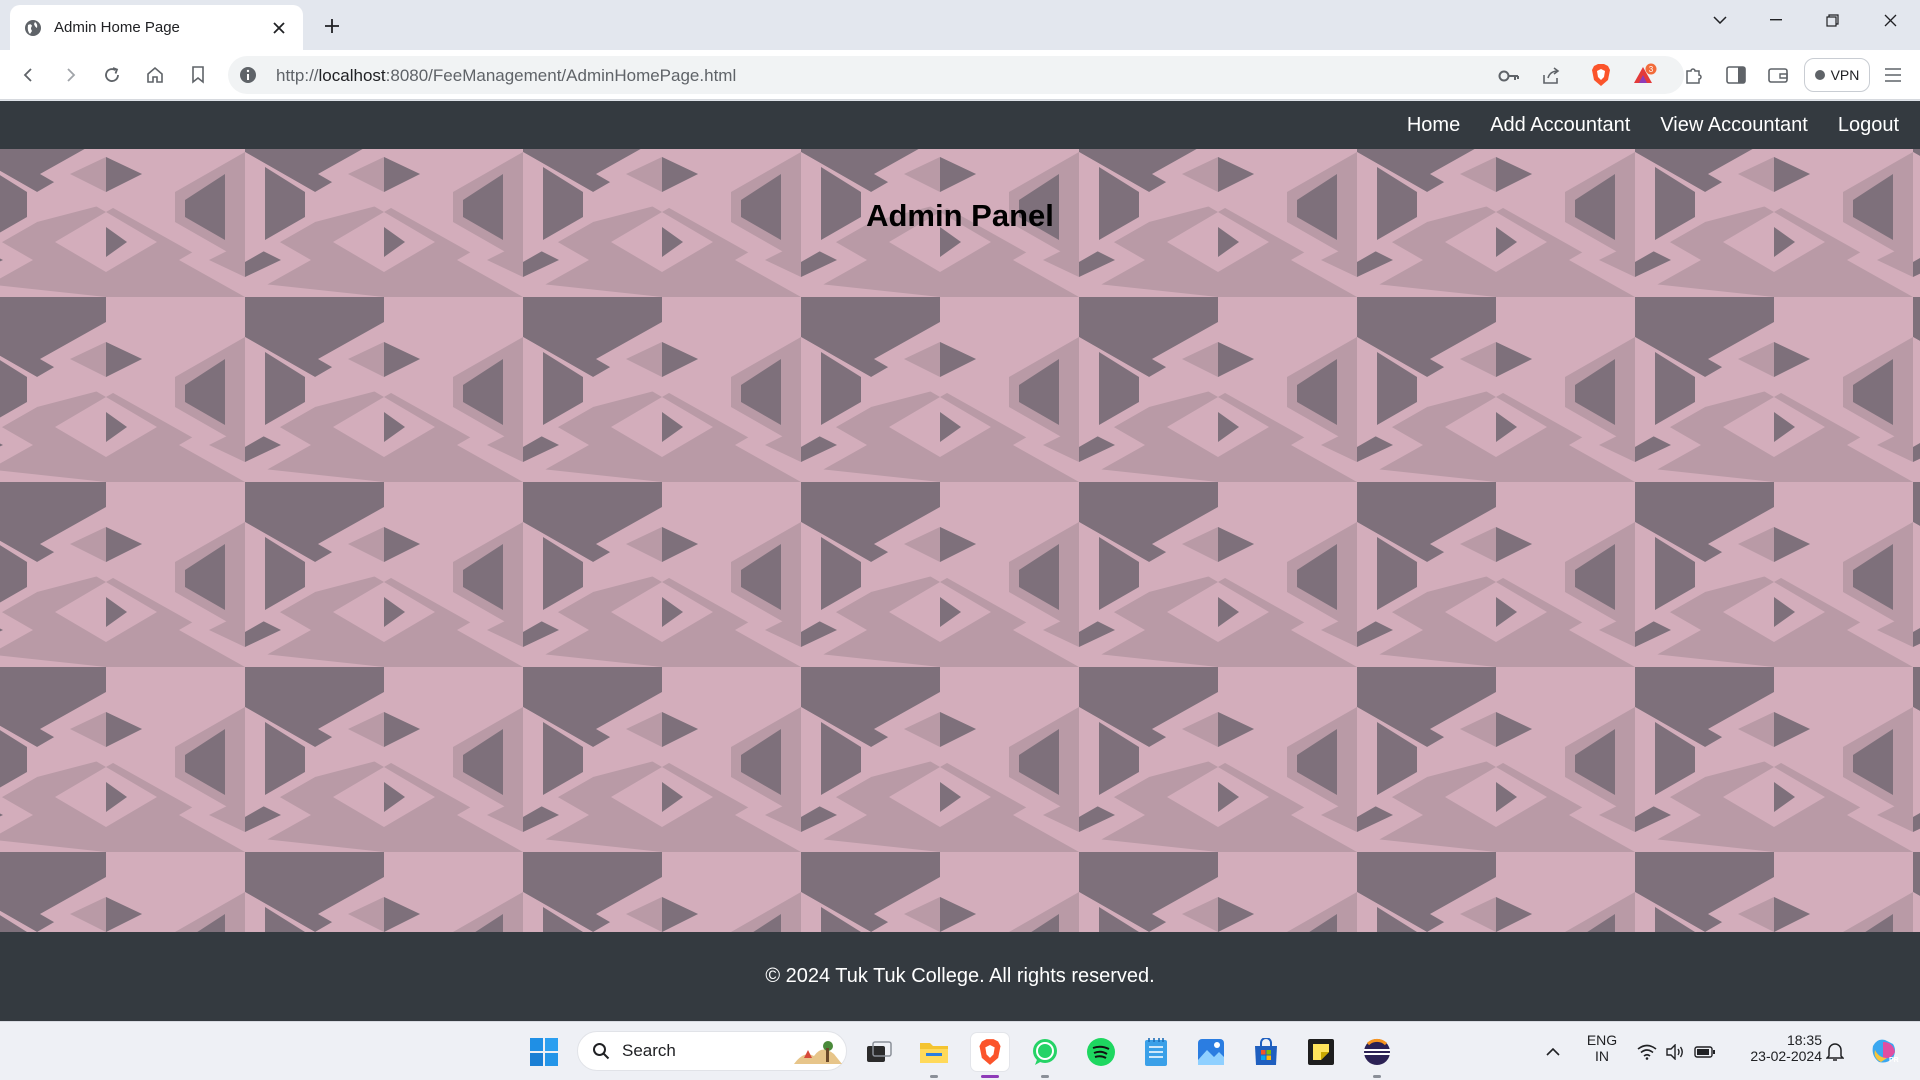 Image resolution: width=1920 pixels, height=1080 pixels. I want to click on language-code: ENG, so click(1602, 1040).